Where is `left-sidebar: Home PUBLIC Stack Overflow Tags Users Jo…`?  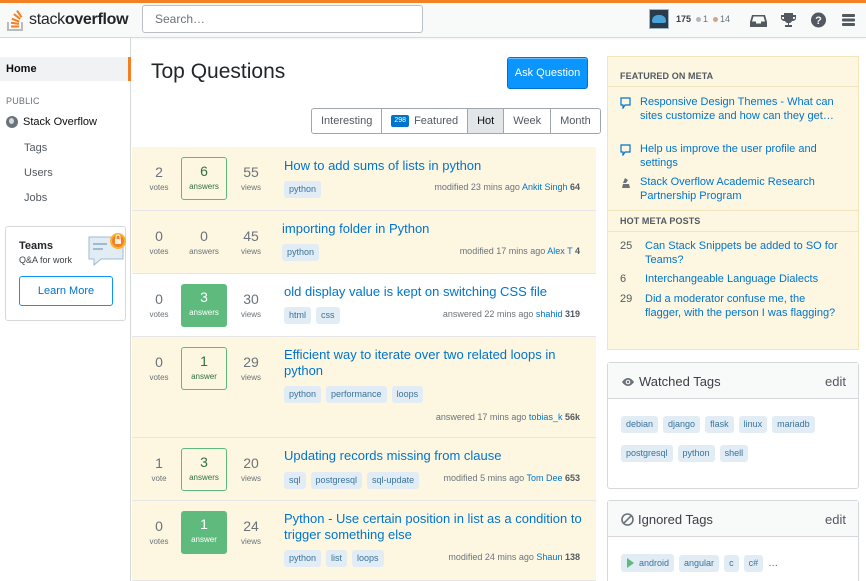 left-sidebar: Home PUBLIC Stack Overflow Tags Users Jo… is located at coordinates (65, 309).